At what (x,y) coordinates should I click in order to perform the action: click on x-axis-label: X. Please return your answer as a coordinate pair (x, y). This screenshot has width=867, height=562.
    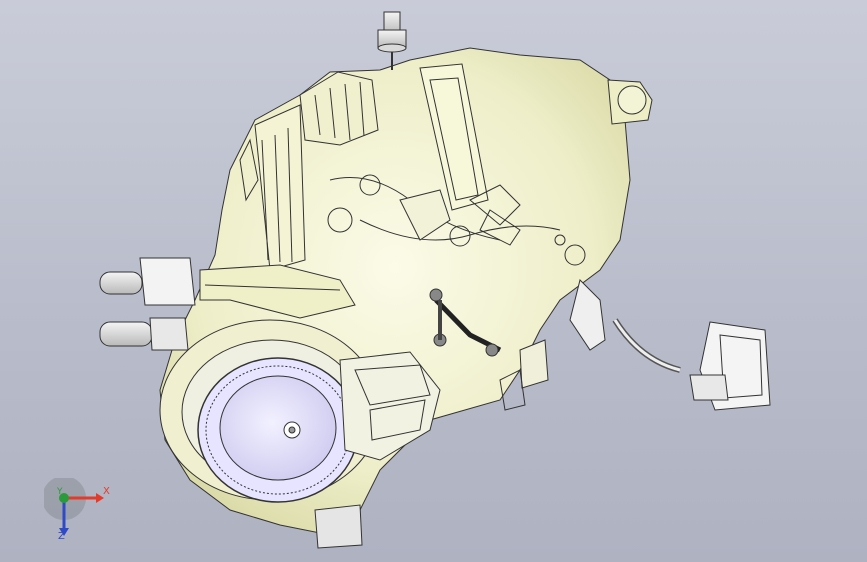
    Looking at the image, I should click on (106, 491).